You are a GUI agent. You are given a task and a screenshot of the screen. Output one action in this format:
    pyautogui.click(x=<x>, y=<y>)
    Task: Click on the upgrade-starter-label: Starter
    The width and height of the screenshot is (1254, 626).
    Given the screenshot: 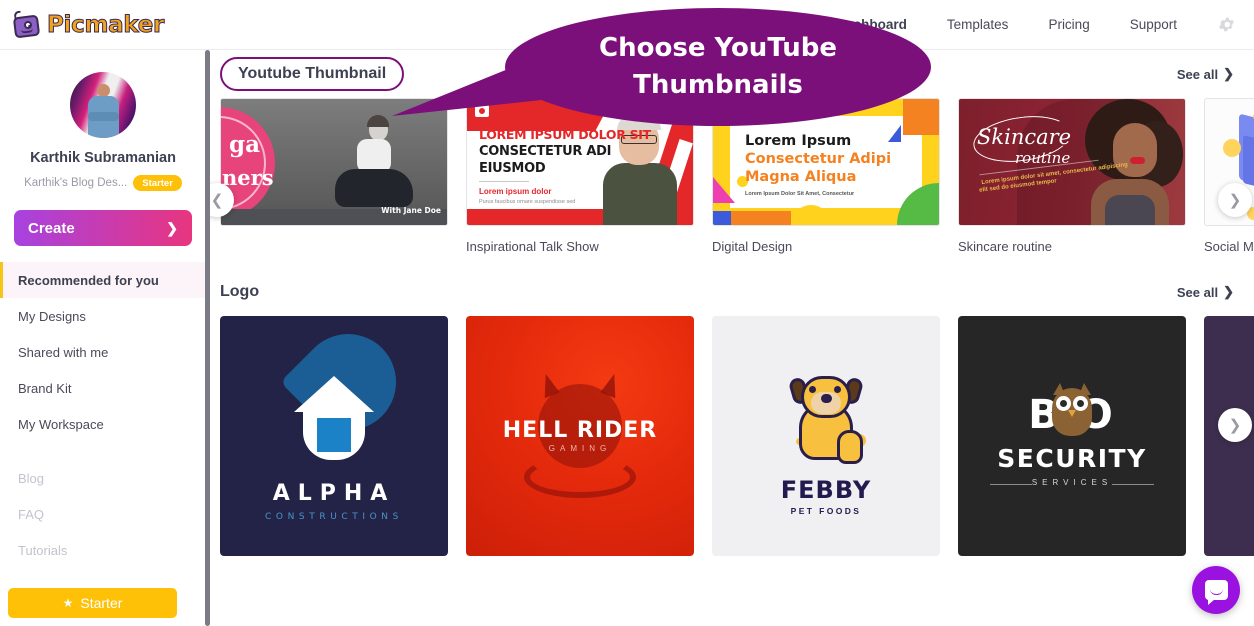 What is the action you would take?
    pyautogui.click(x=101, y=603)
    